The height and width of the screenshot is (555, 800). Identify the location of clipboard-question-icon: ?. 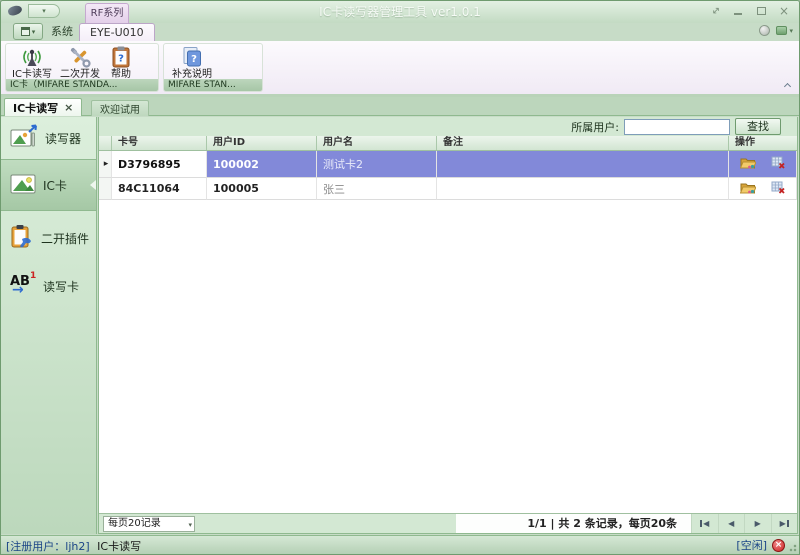
(121, 57).